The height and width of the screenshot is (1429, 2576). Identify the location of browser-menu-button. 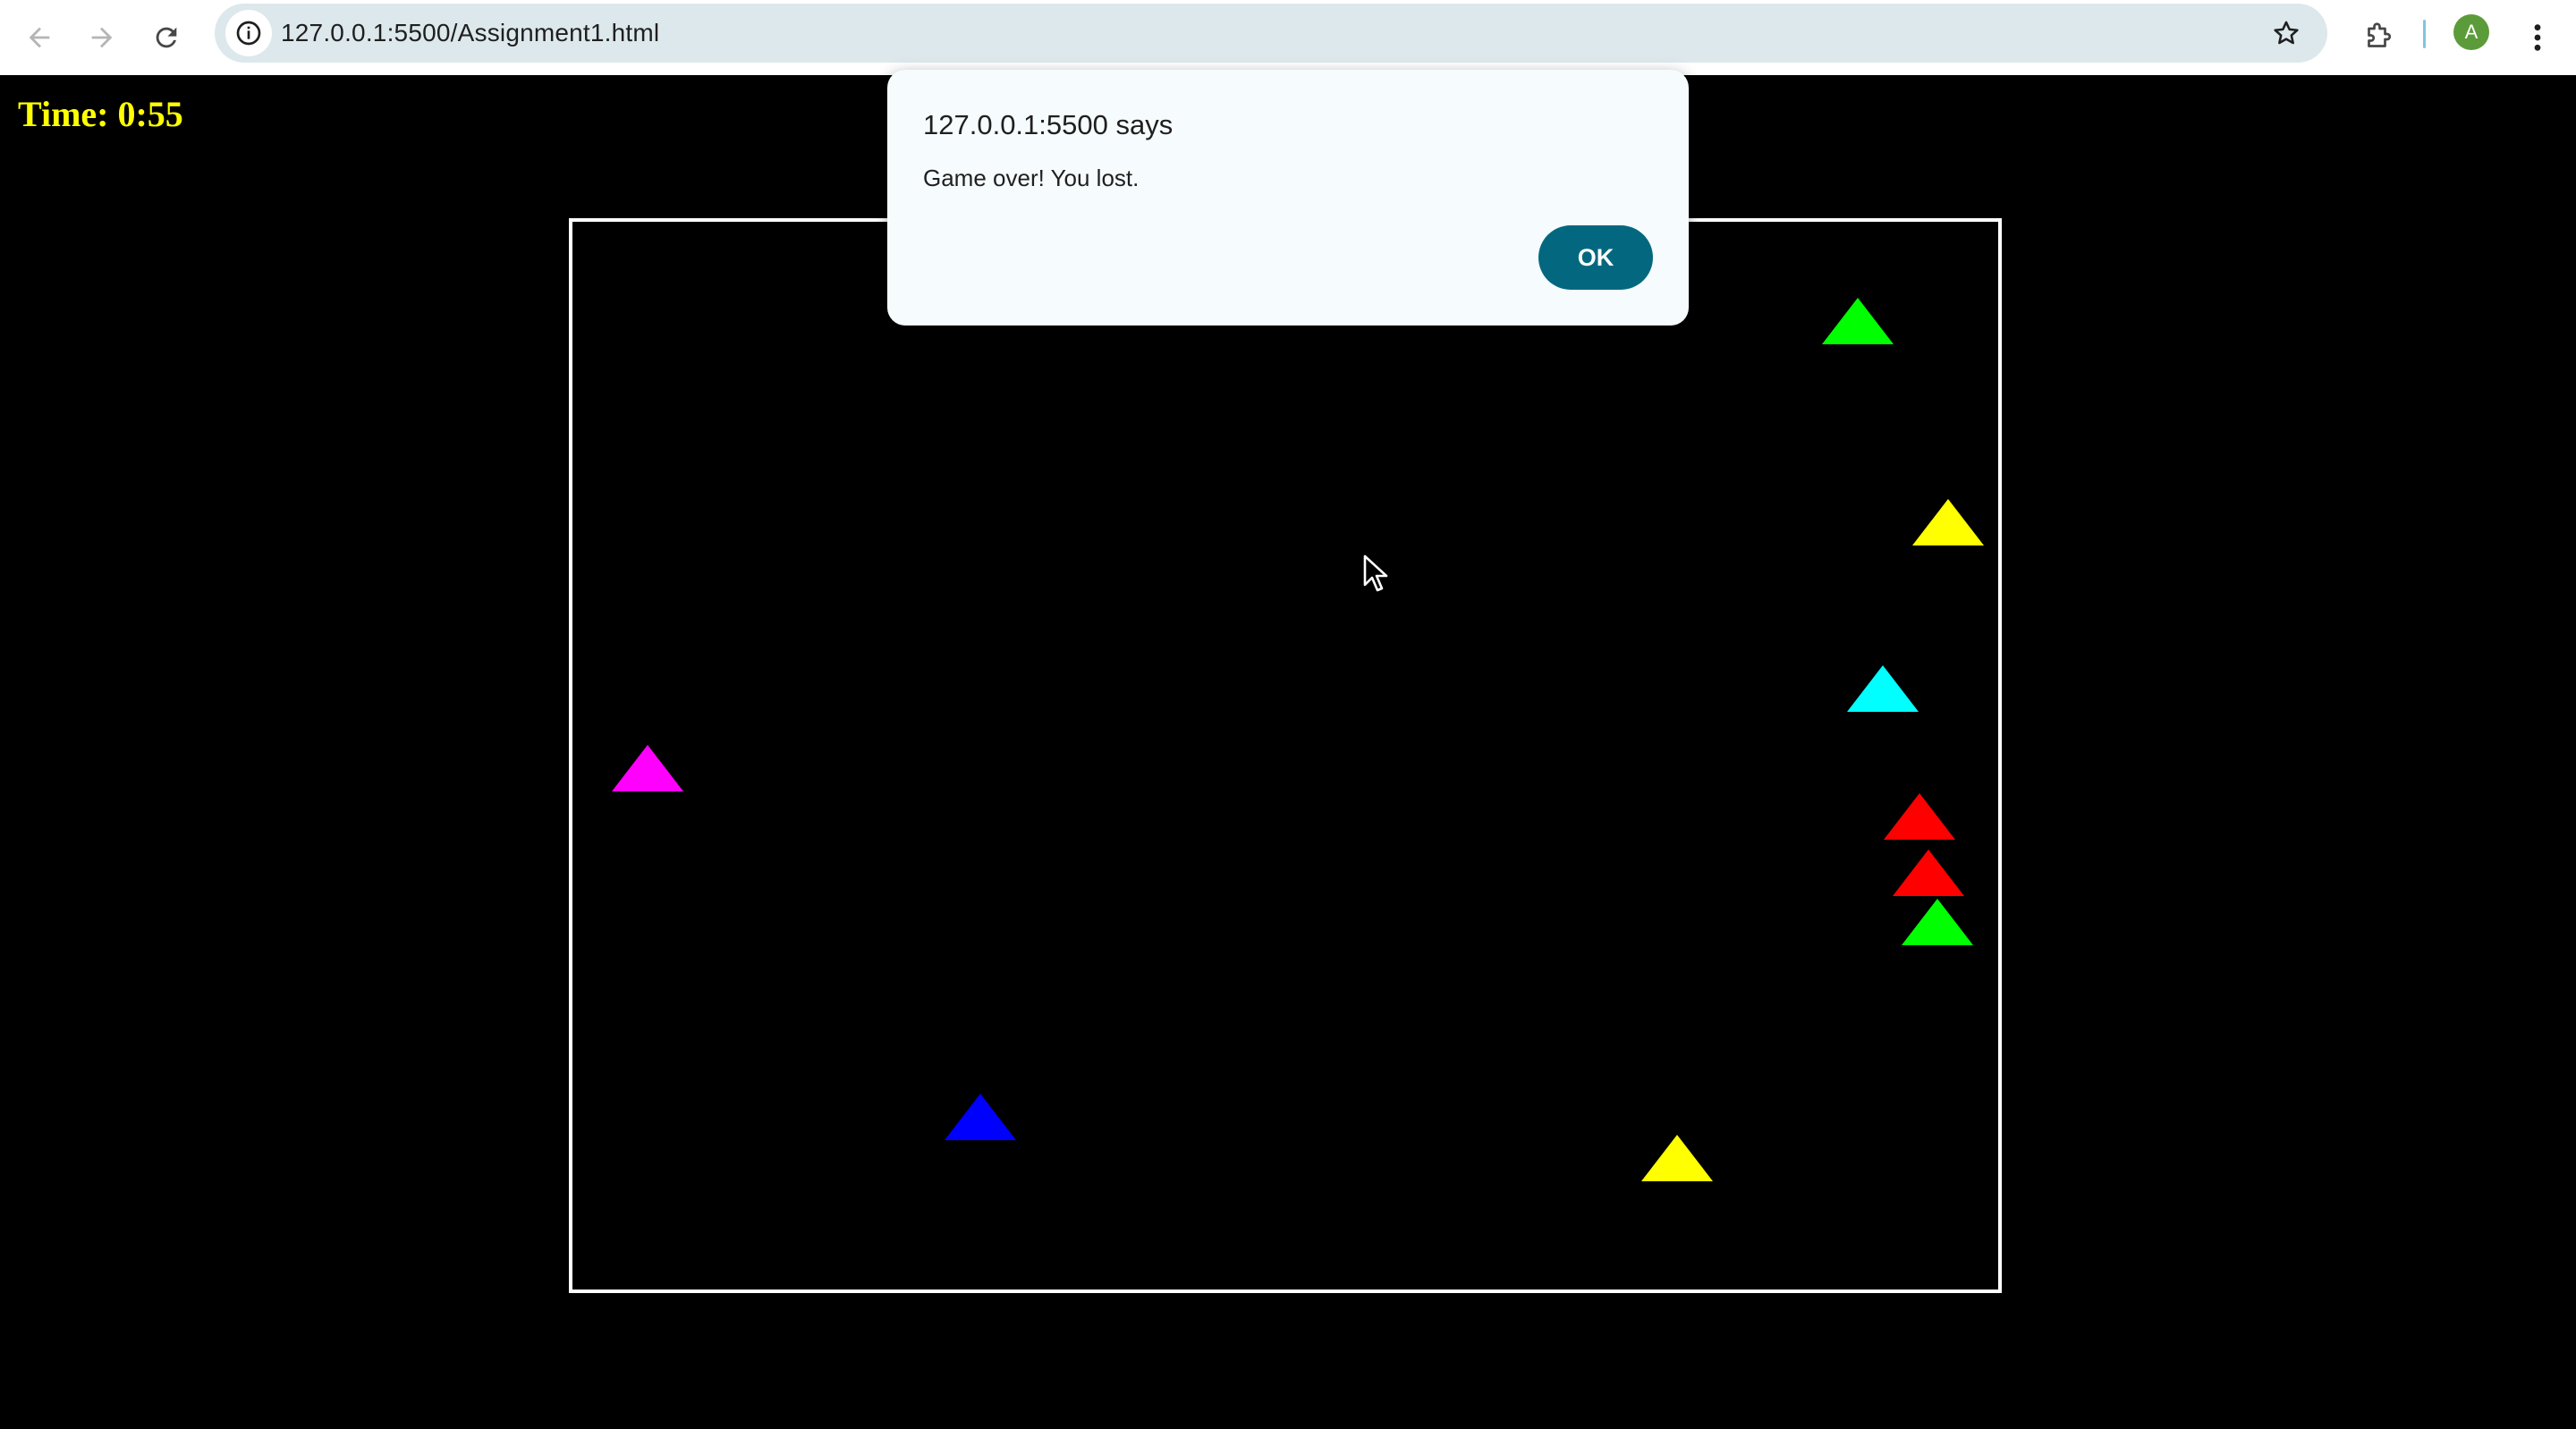
(2537, 37).